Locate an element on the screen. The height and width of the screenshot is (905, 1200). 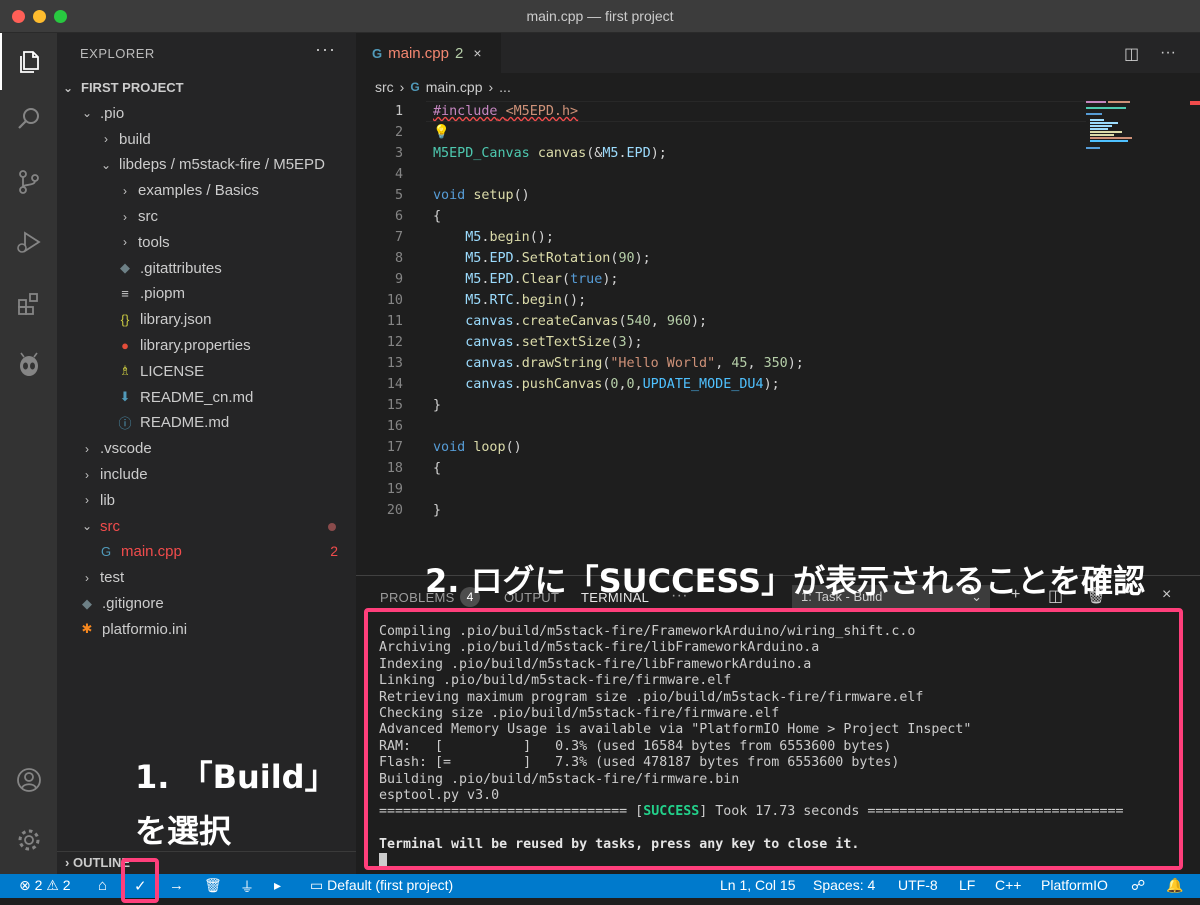
close-icon: × is located at coordinates (477, 53).